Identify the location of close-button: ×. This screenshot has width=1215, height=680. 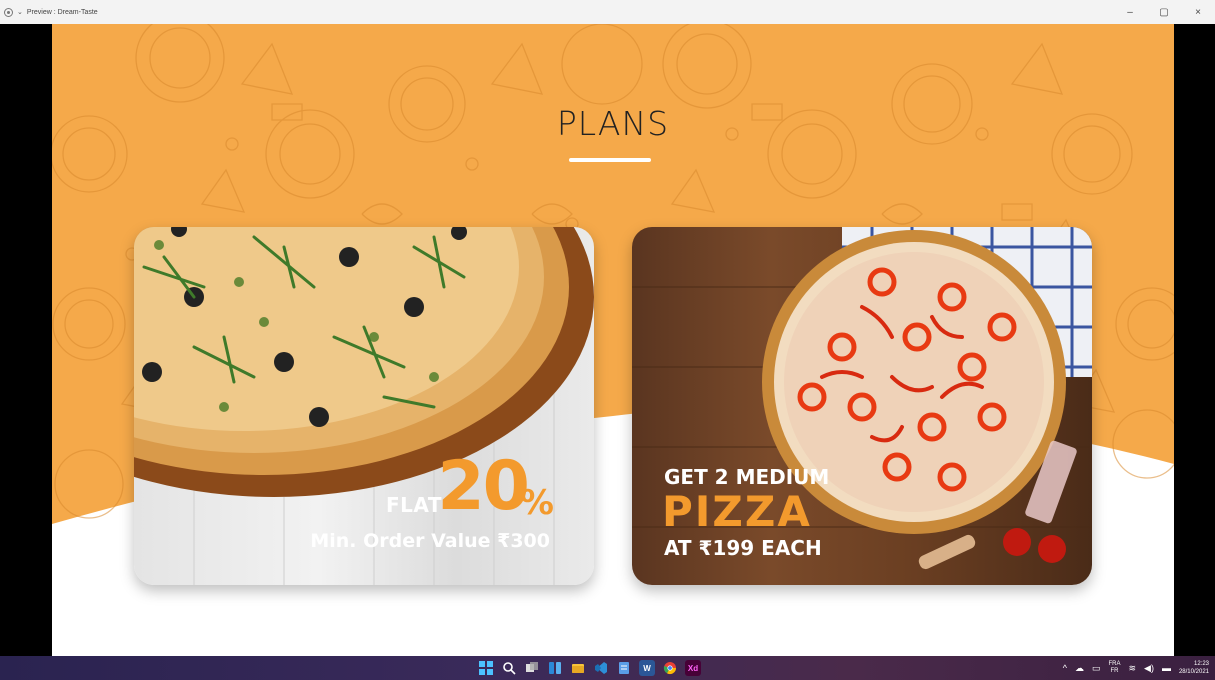
(1198, 12).